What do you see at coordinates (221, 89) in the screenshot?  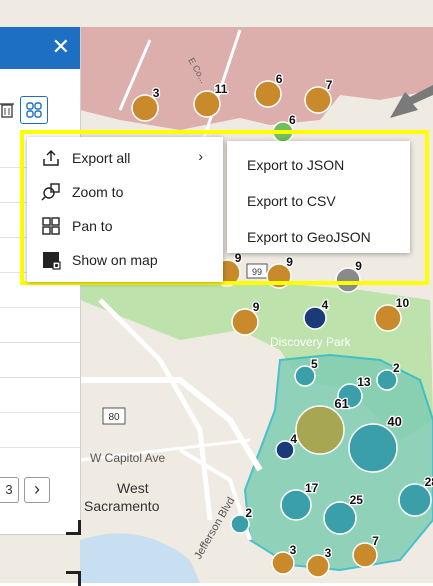 I see `map-marker-count: 11` at bounding box center [221, 89].